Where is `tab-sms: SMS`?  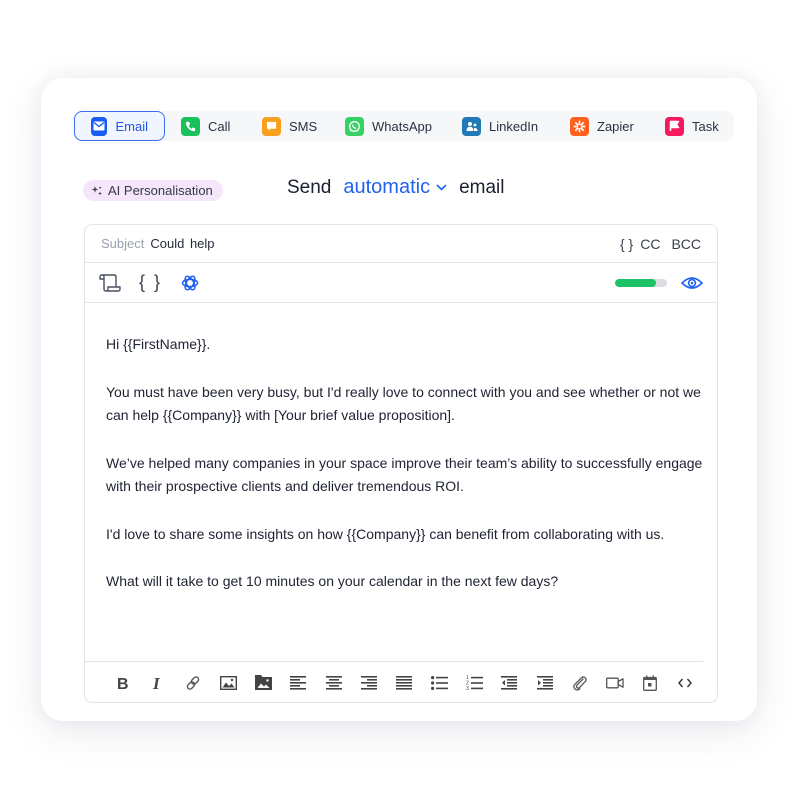
tab-sms: SMS is located at coordinates (289, 126).